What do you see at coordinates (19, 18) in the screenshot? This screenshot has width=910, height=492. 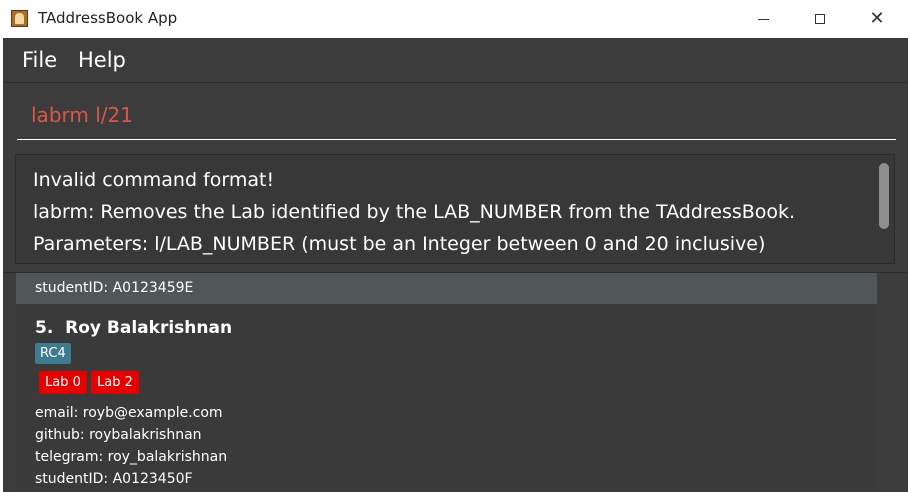 I see `address-book-icon` at bounding box center [19, 18].